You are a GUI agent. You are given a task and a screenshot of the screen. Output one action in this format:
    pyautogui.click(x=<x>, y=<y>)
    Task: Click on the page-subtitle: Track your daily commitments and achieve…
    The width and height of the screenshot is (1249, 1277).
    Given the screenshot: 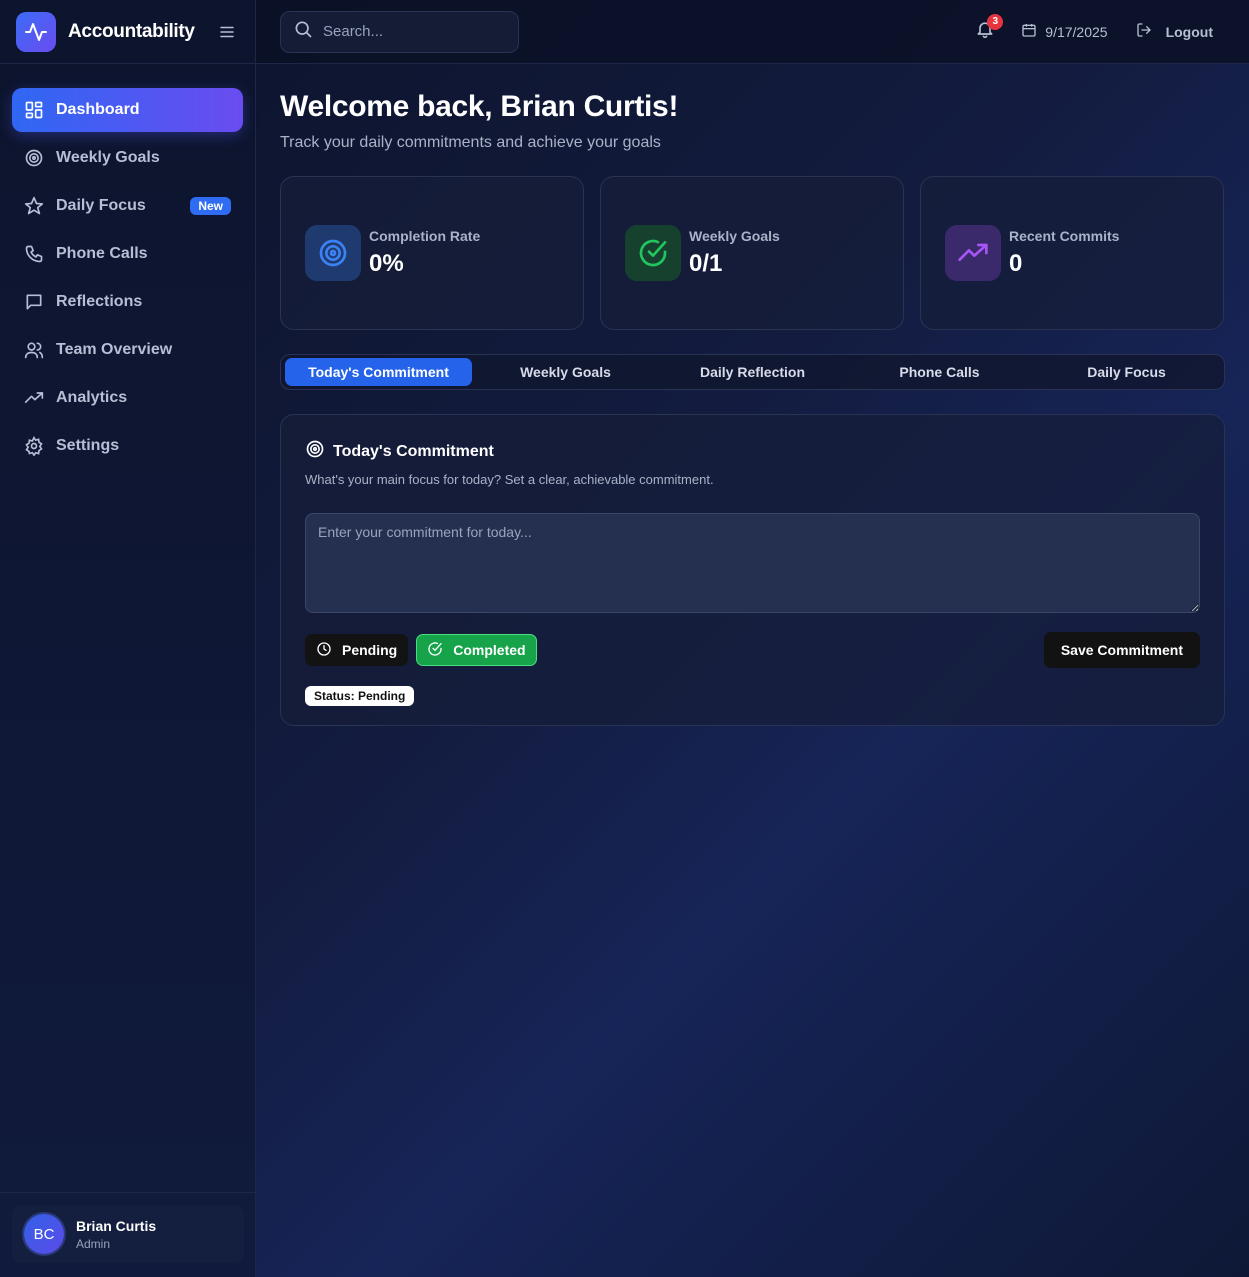 What is the action you would take?
    pyautogui.click(x=470, y=142)
    